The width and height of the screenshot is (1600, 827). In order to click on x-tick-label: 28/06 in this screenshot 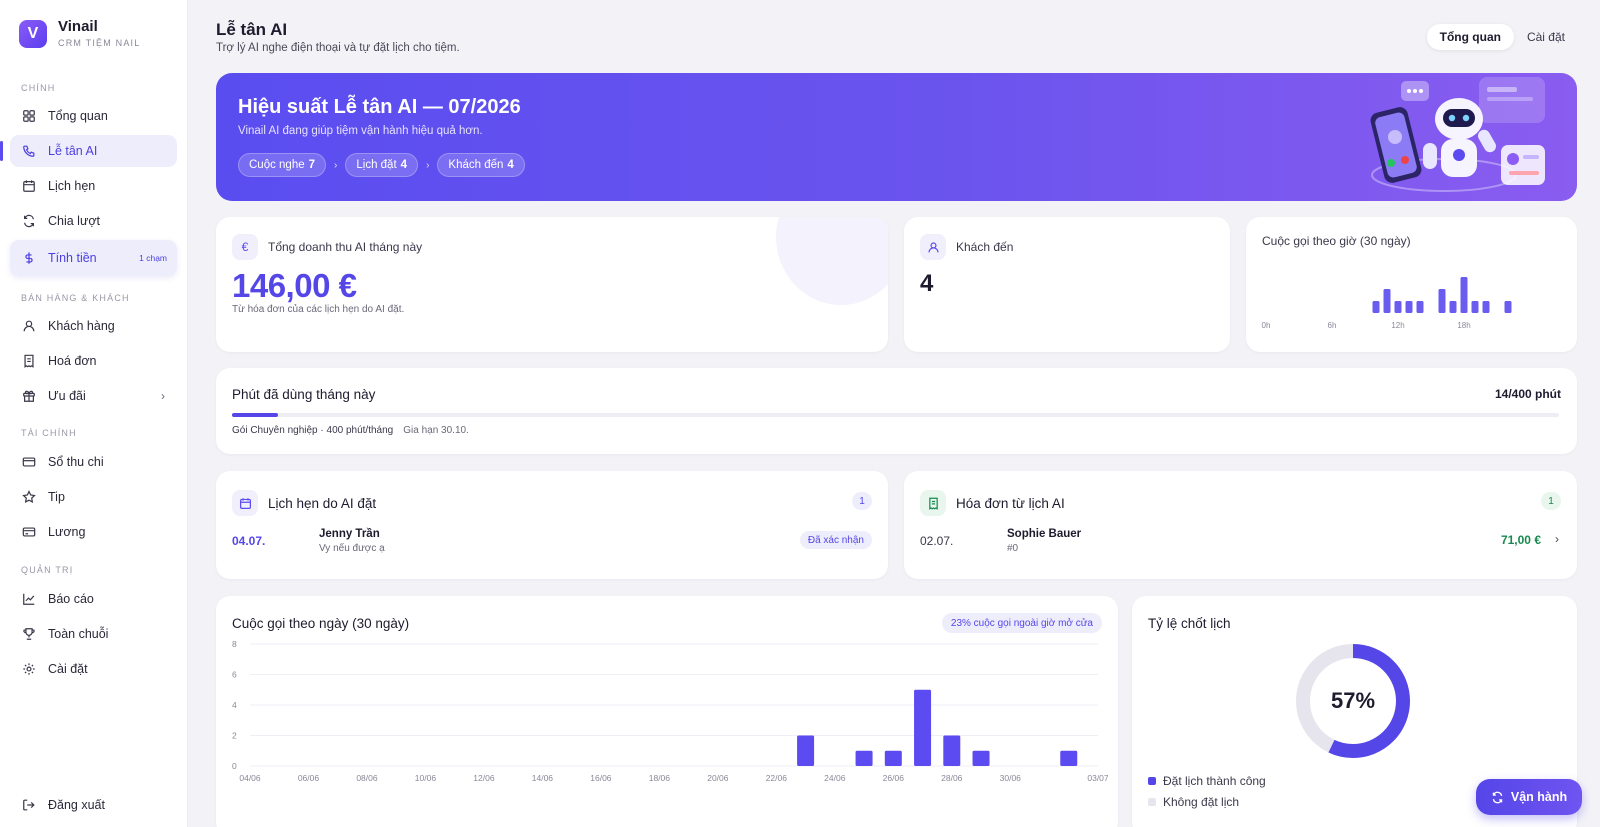, I will do `click(952, 778)`.